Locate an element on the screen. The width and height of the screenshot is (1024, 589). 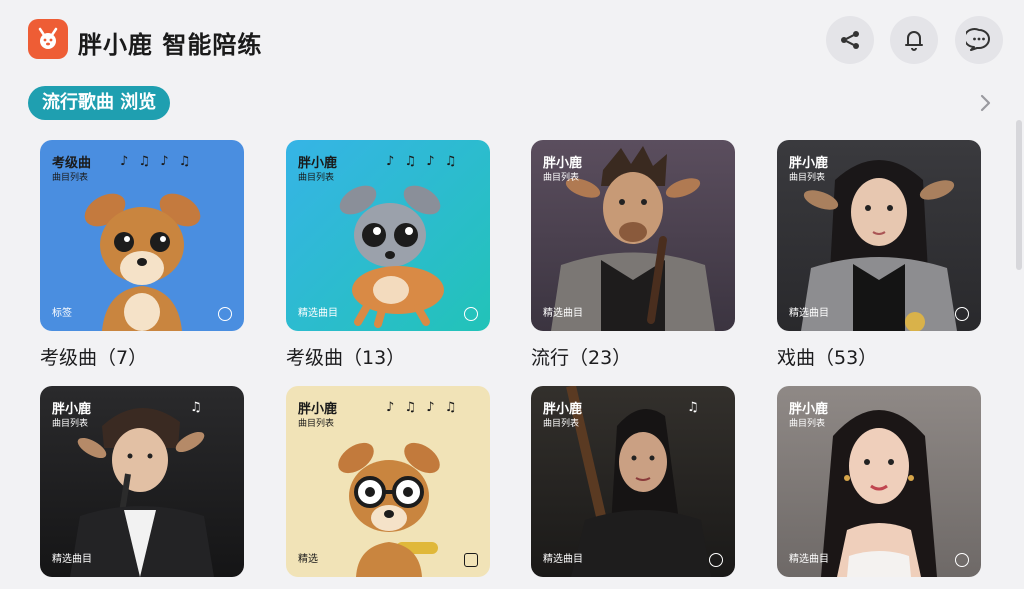
card-caption: 戏曲（53） is located at coordinates (827, 358).